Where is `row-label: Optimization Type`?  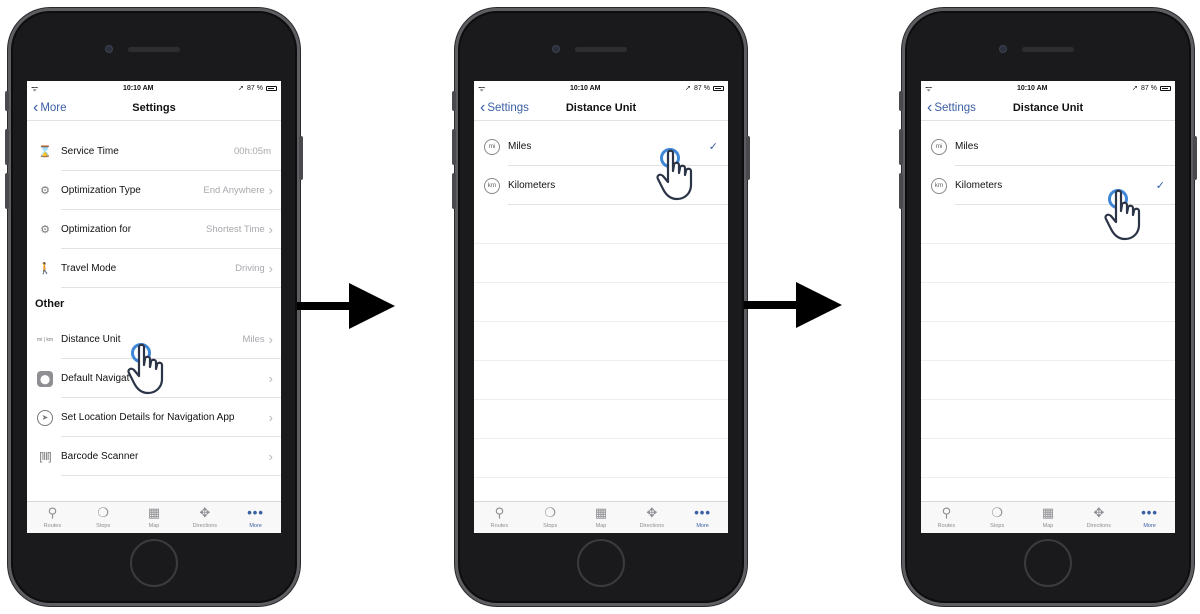
row-label: Optimization Type is located at coordinates (101, 190).